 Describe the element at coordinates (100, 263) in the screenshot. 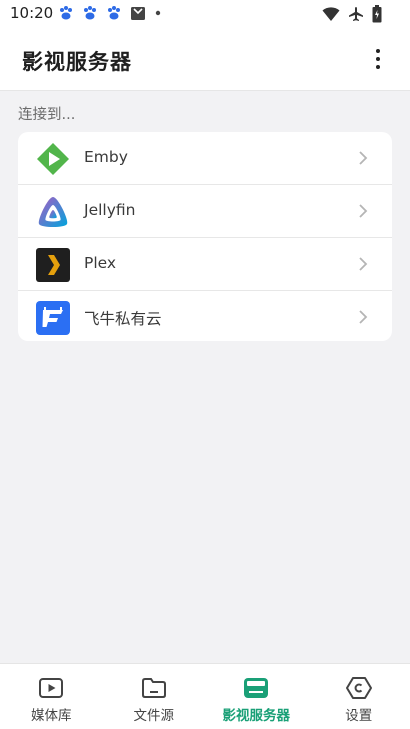

I see `server-name: Plex` at that location.